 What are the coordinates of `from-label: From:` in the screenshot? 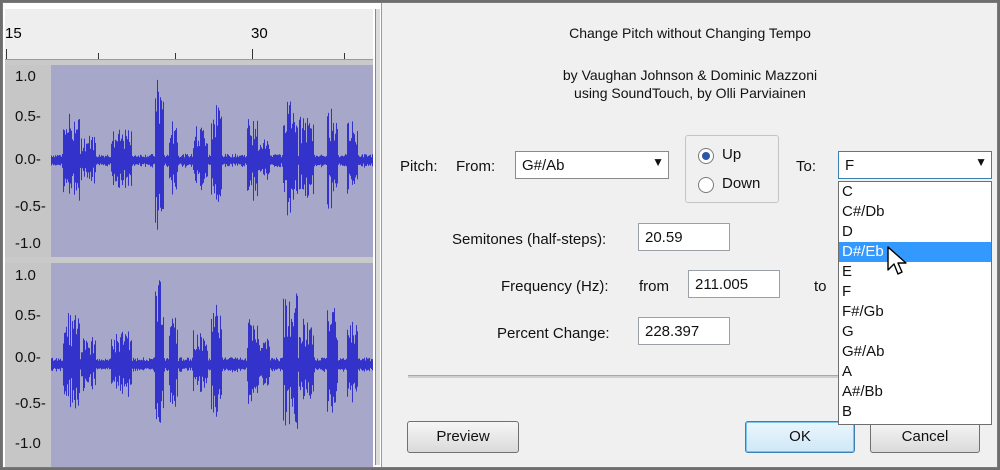 It's located at (476, 166).